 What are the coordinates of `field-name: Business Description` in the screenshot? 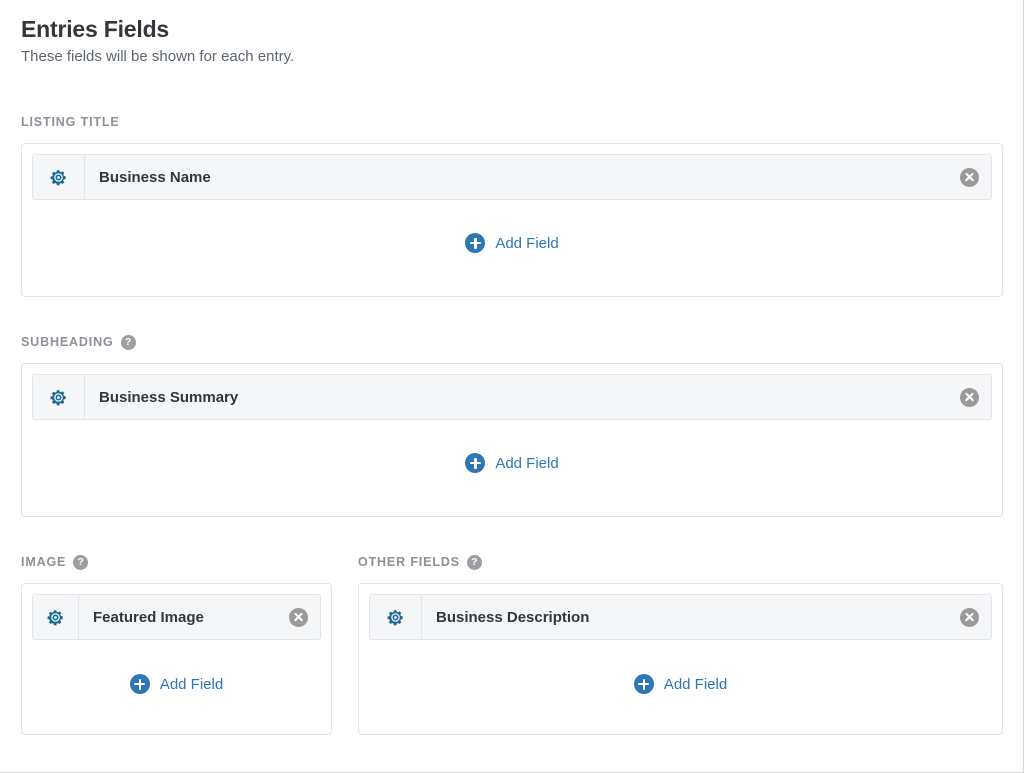 It's located at (513, 617).